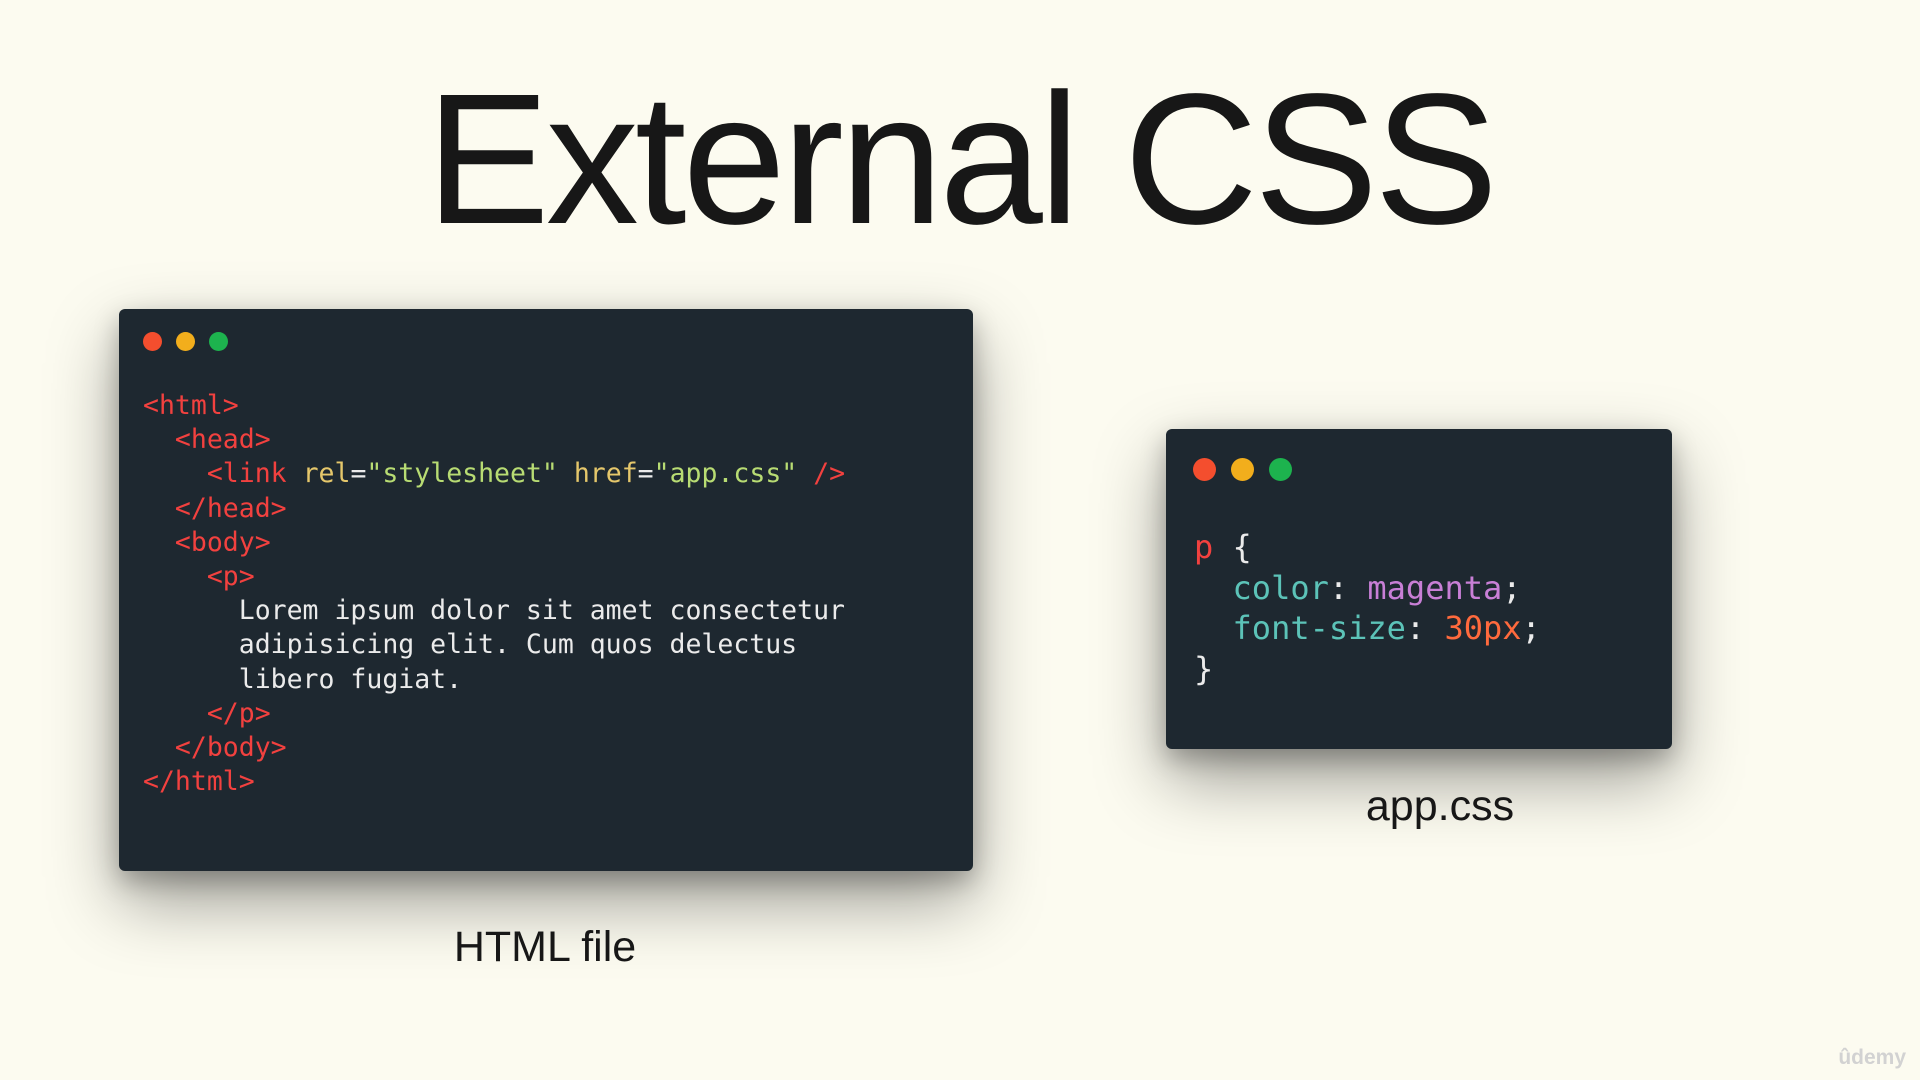 Image resolution: width=1920 pixels, height=1080 pixels. I want to click on code-text-line-3: libero fugiat., so click(350, 679).